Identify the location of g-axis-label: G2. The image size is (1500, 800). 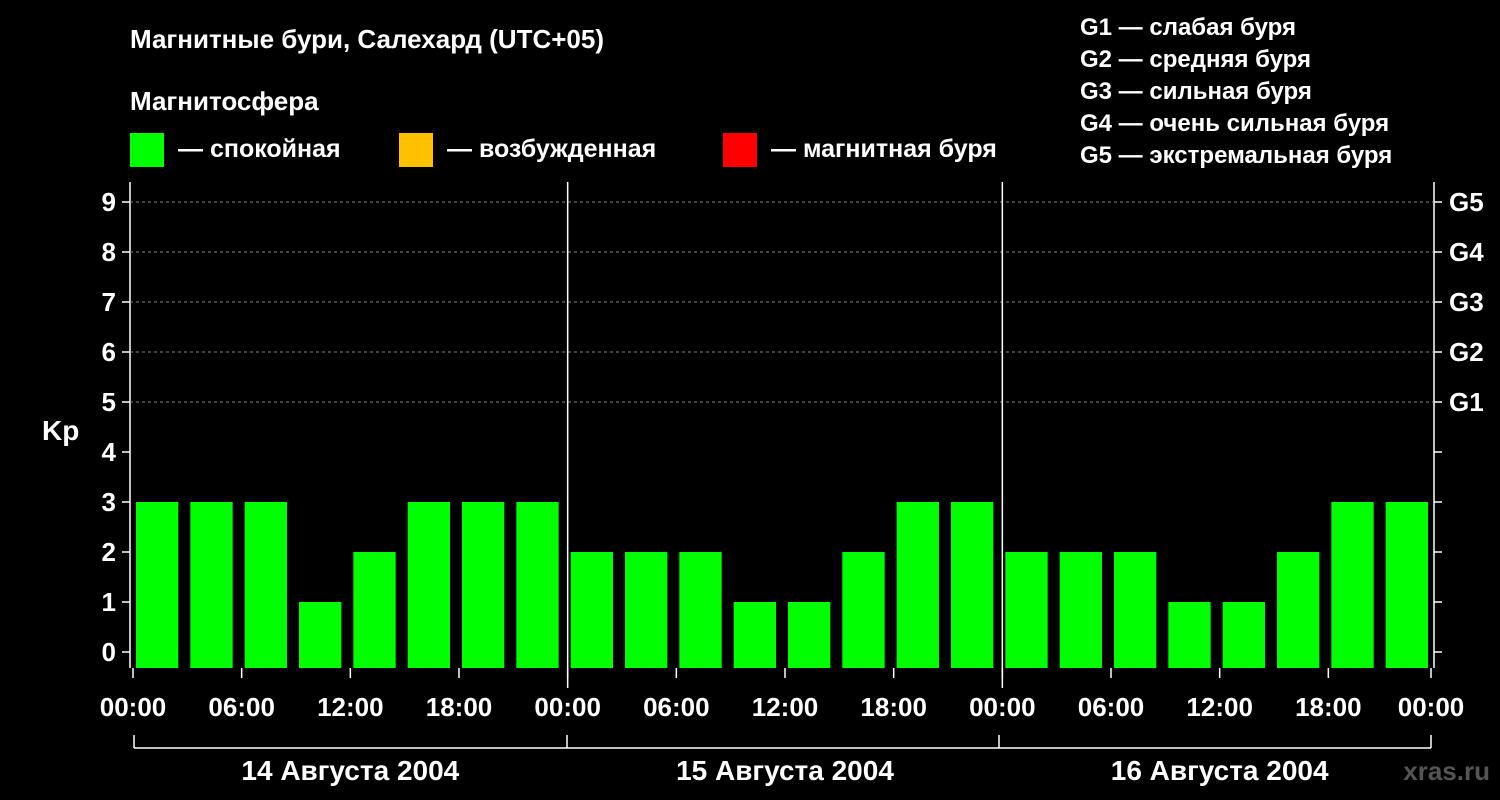
(1466, 352).